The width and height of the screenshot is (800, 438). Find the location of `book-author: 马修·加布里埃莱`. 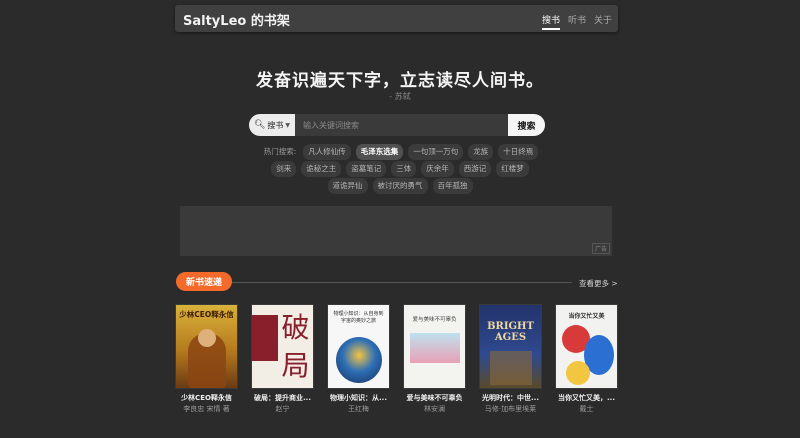

book-author: 马修·加布里埃莱 is located at coordinates (510, 409).